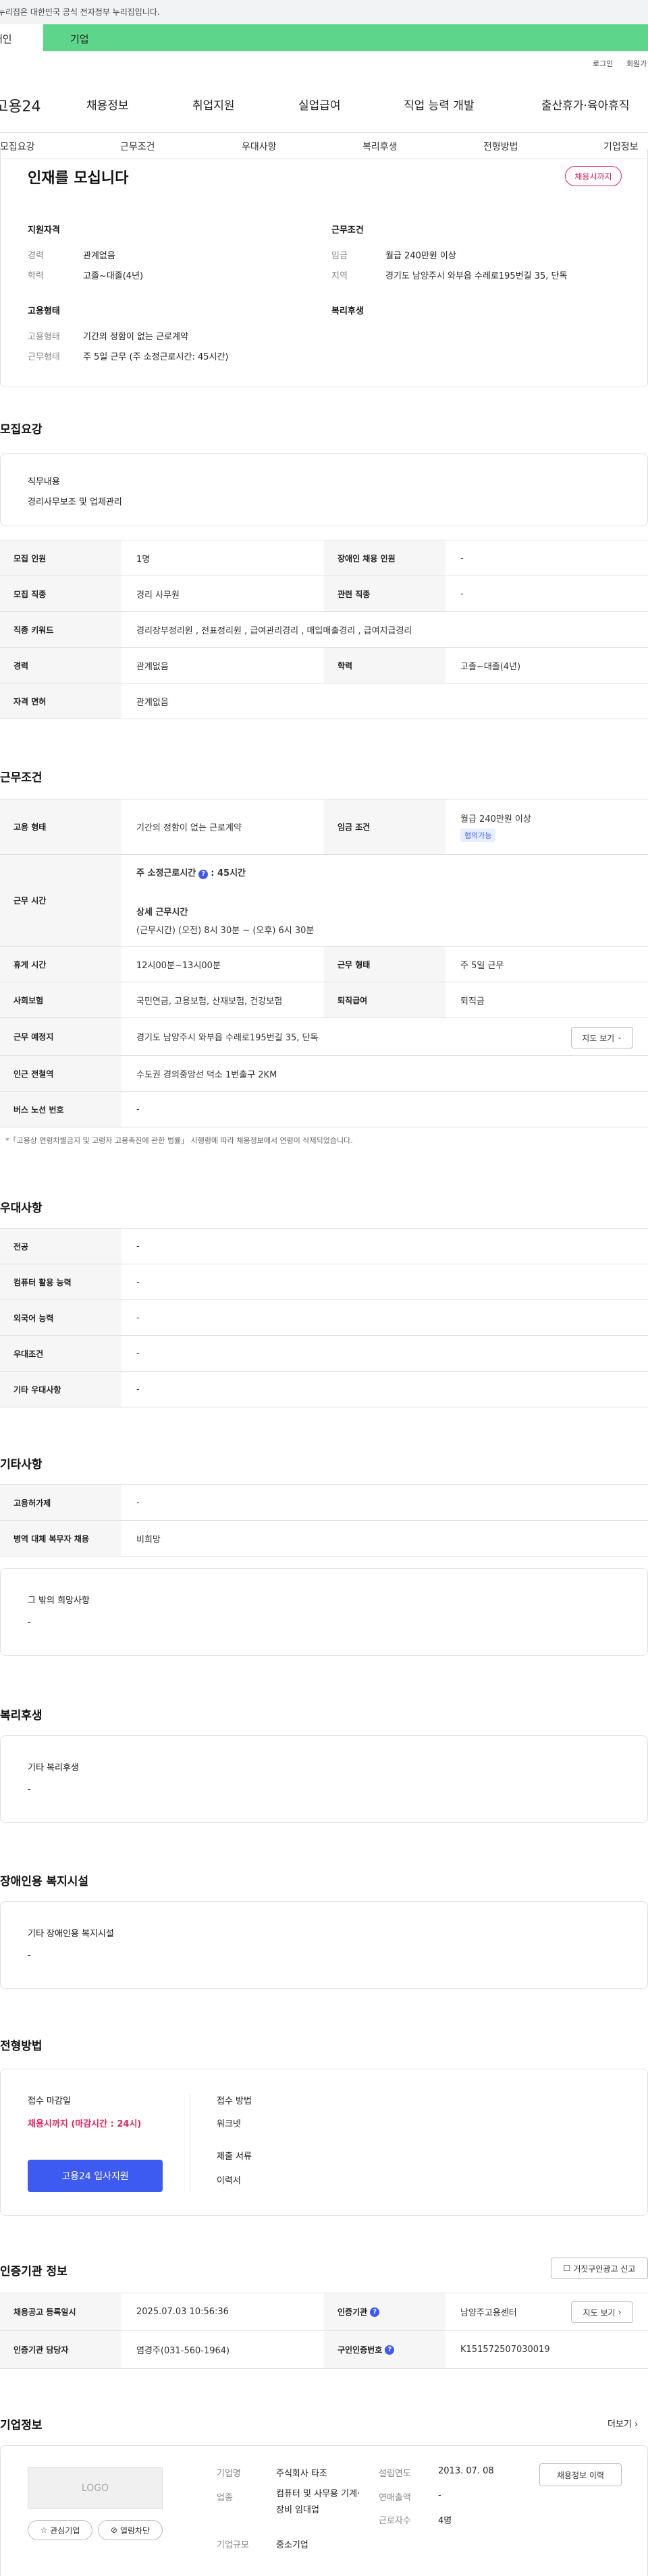 The width and height of the screenshot is (648, 2576). Describe the element at coordinates (347, 230) in the screenshot. I see `conditions-label: 근무조건` at that location.